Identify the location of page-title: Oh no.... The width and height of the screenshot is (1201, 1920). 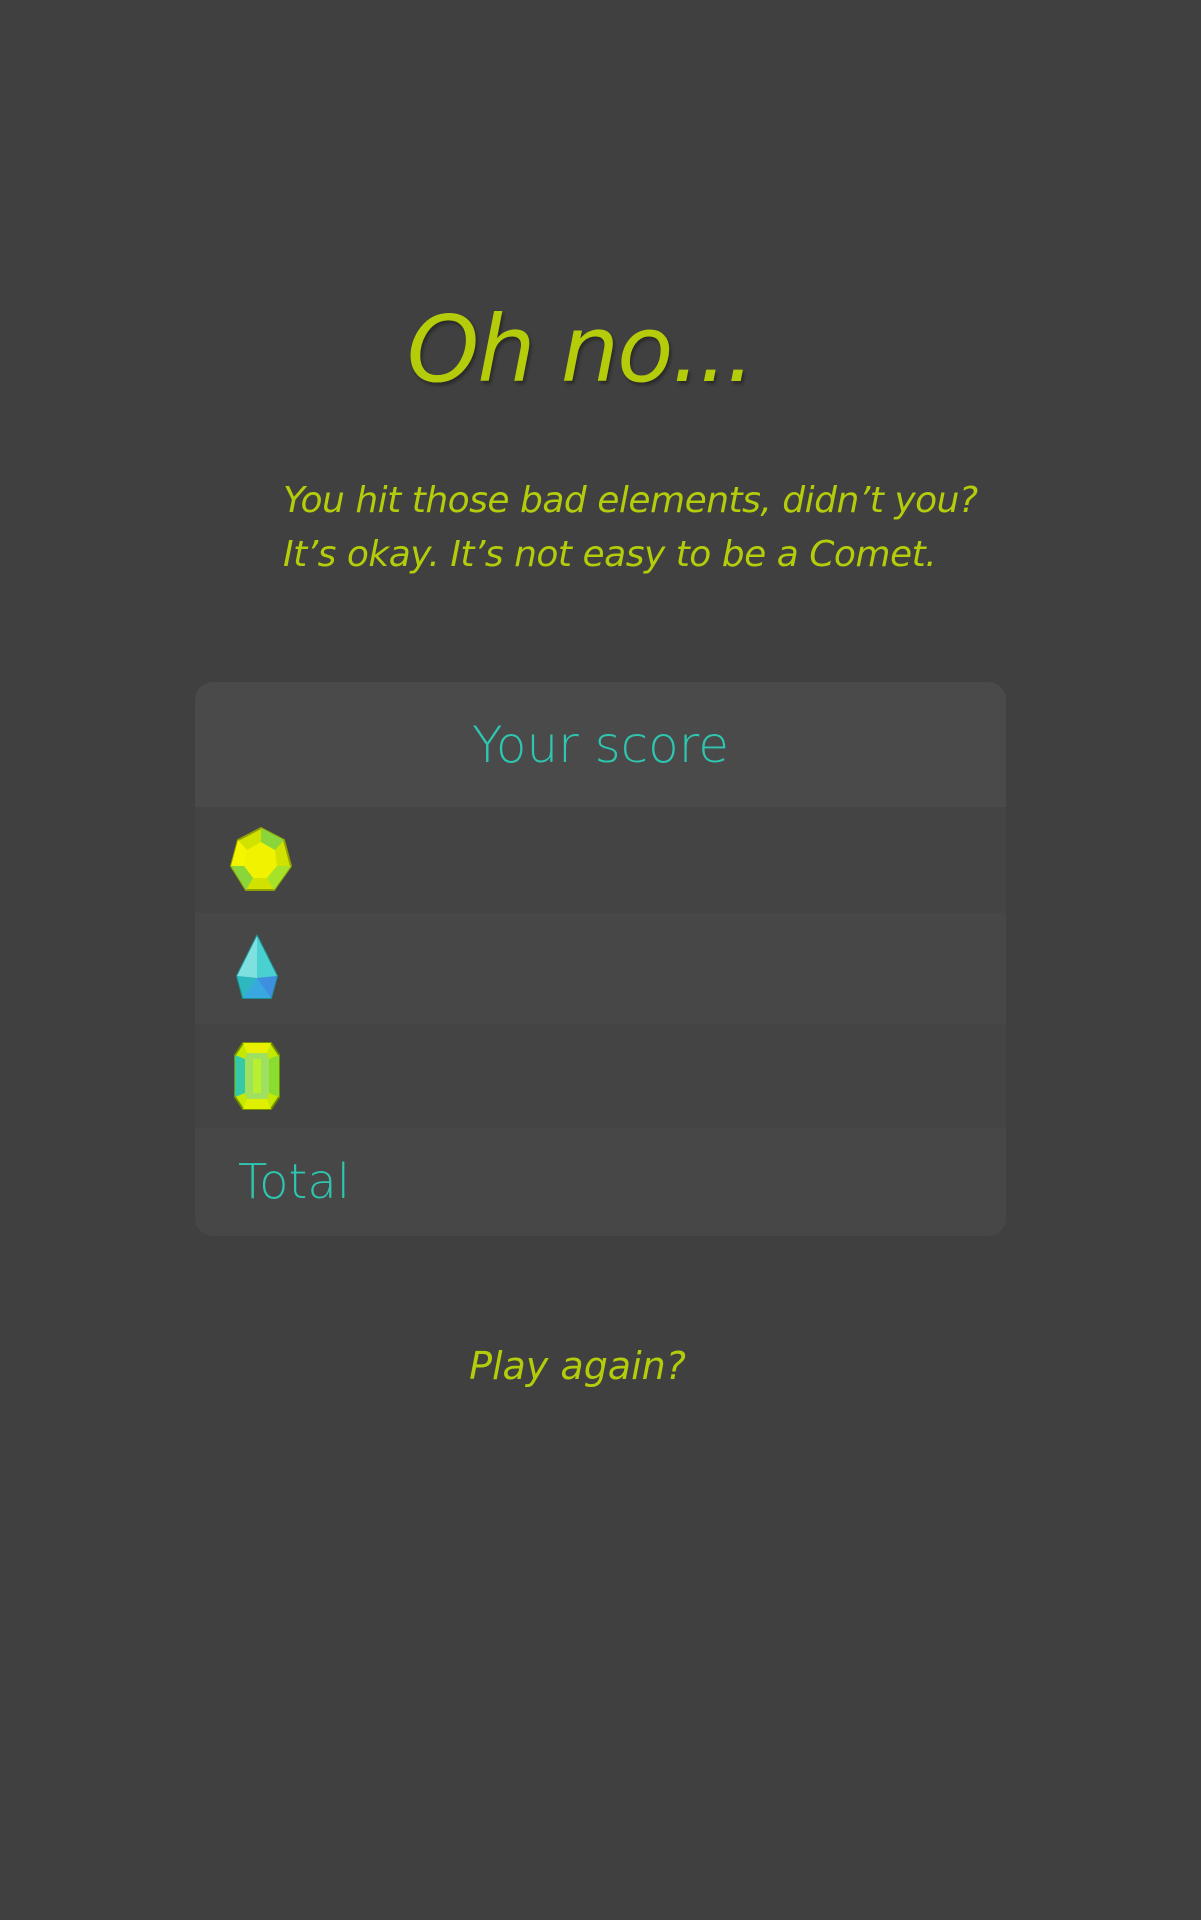
(580, 349).